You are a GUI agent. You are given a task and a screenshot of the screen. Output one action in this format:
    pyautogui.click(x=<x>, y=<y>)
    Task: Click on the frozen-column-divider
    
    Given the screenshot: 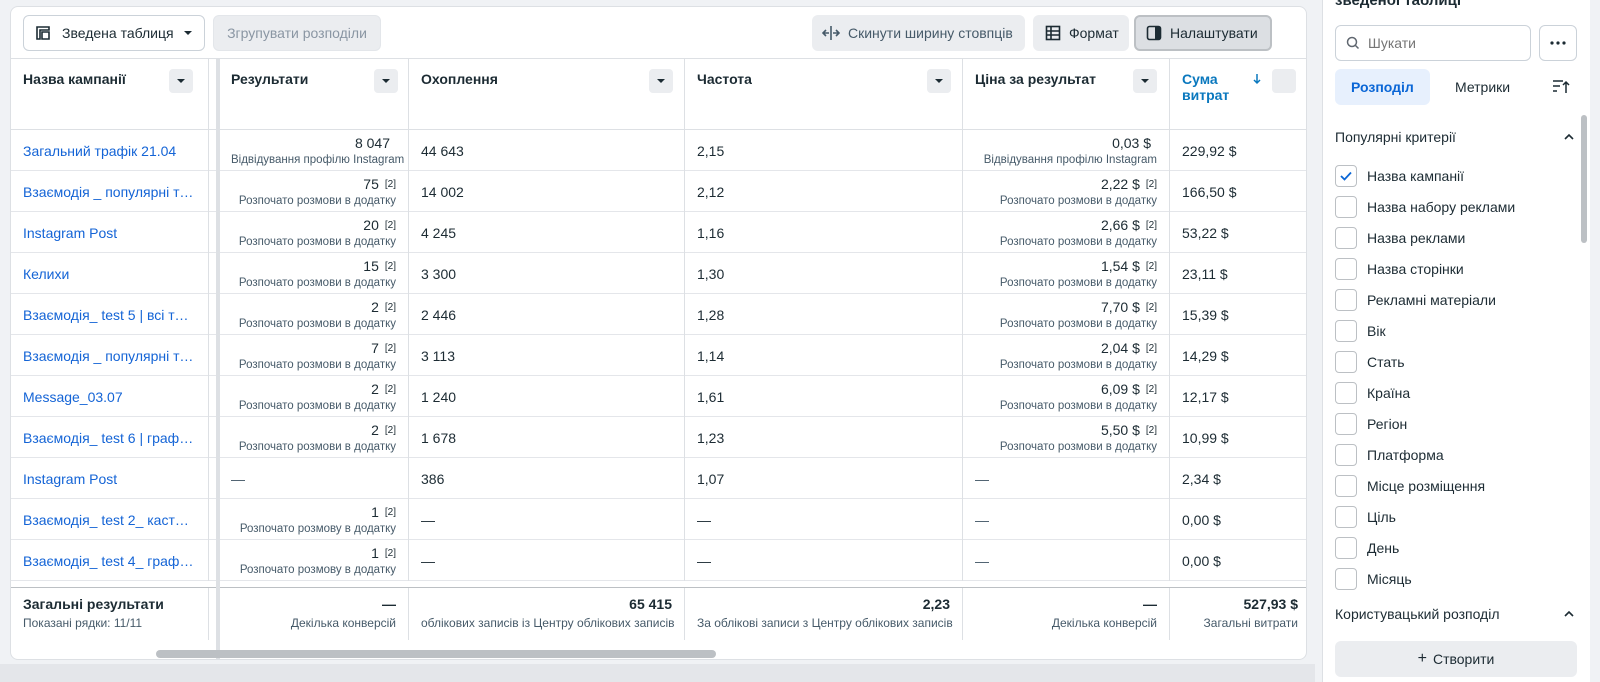 What is the action you would take?
    pyautogui.click(x=218, y=359)
    